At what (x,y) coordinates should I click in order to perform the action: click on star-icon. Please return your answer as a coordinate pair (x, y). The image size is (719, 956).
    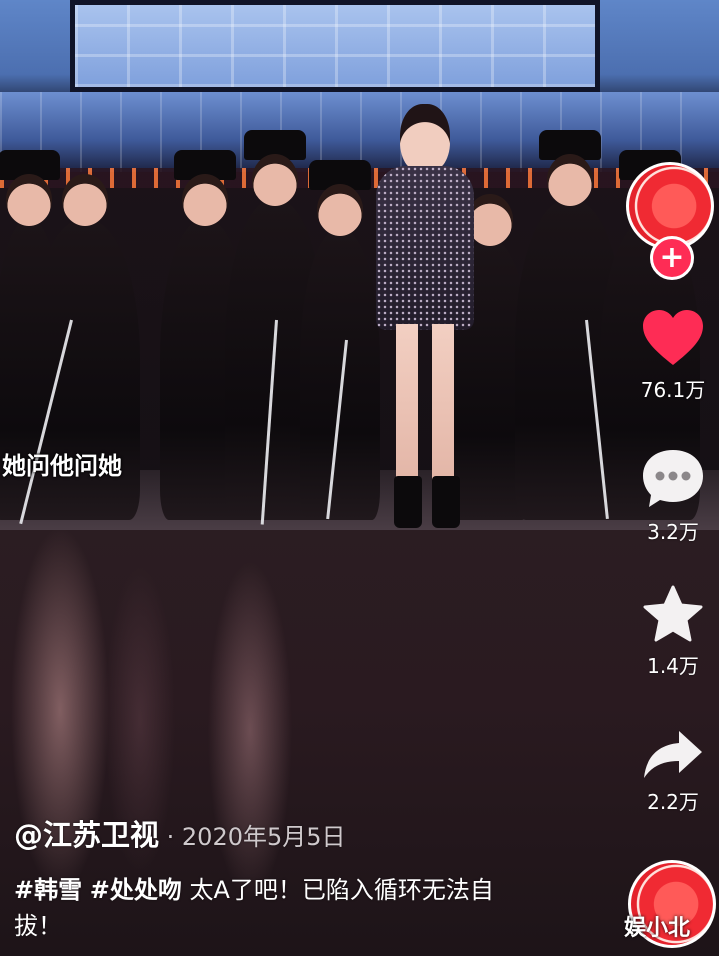
    Looking at the image, I should click on (673, 613).